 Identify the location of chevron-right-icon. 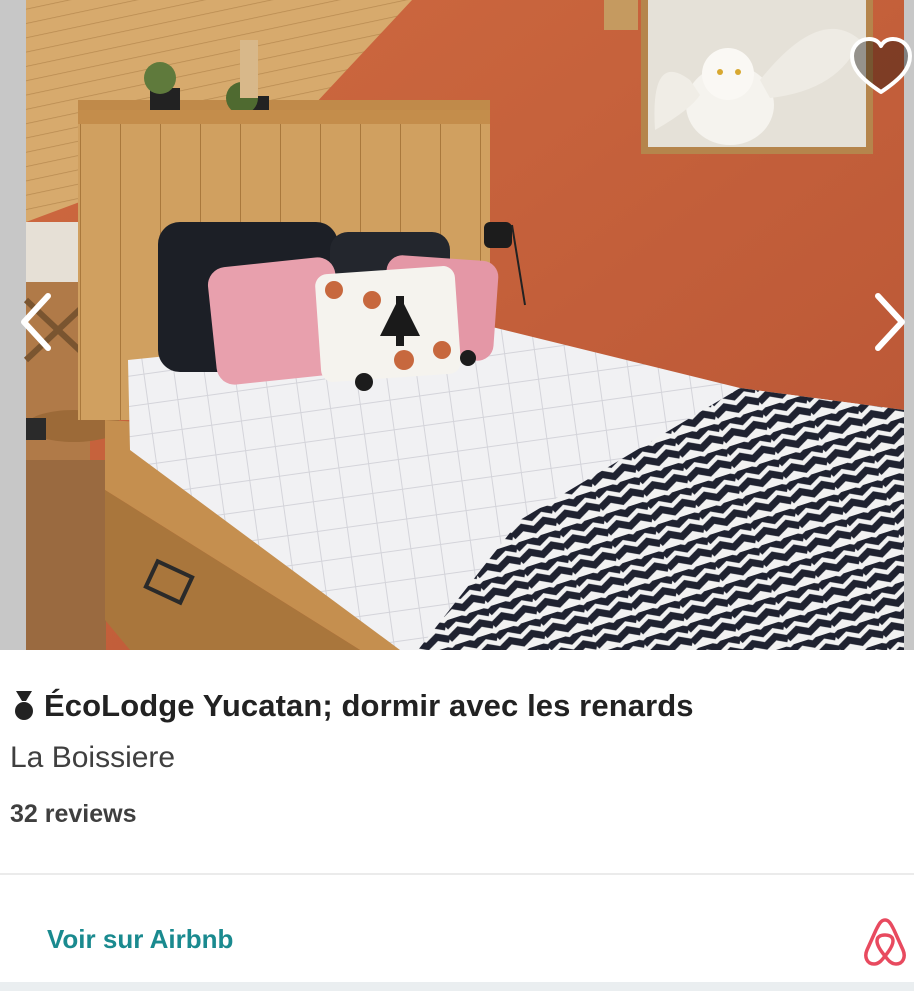
(890, 322).